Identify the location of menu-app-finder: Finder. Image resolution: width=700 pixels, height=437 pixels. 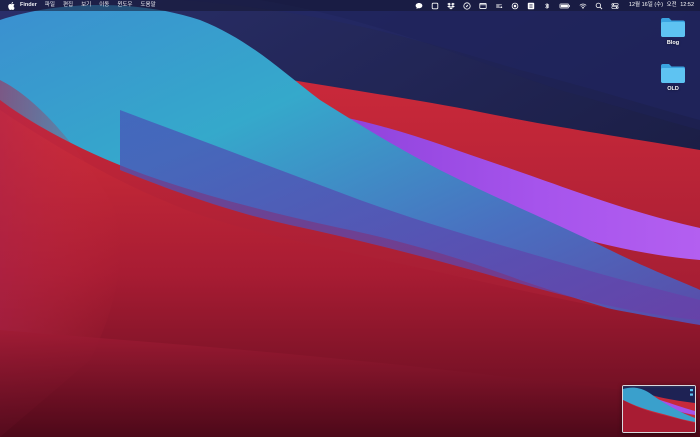
(28, 5).